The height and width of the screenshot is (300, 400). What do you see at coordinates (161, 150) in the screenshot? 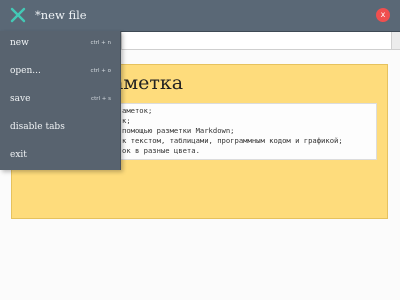
I see `code-line: ок в разные цвета.` at bounding box center [161, 150].